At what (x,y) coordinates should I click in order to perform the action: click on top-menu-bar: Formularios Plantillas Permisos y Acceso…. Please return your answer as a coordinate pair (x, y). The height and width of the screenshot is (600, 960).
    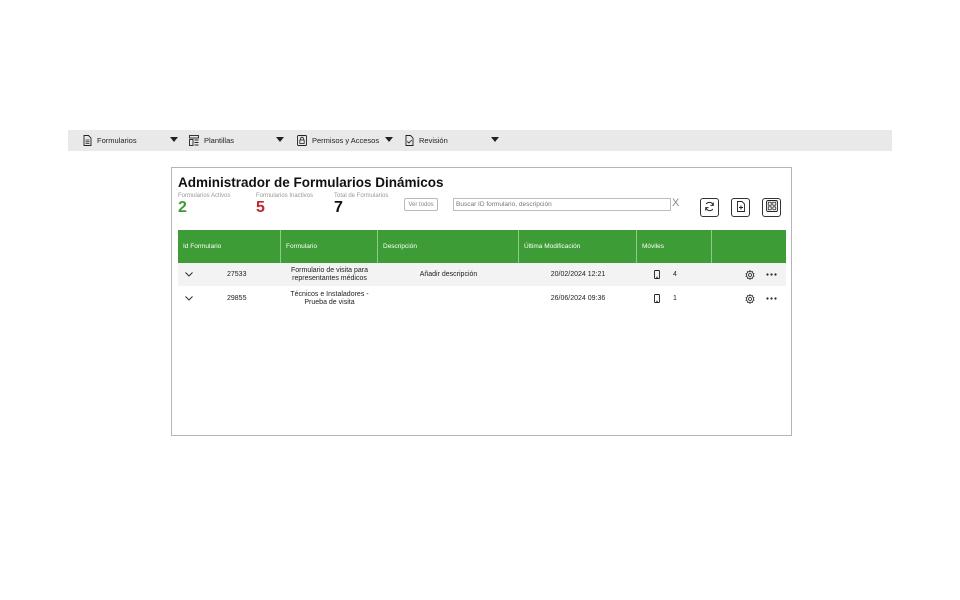
    Looking at the image, I should click on (480, 140).